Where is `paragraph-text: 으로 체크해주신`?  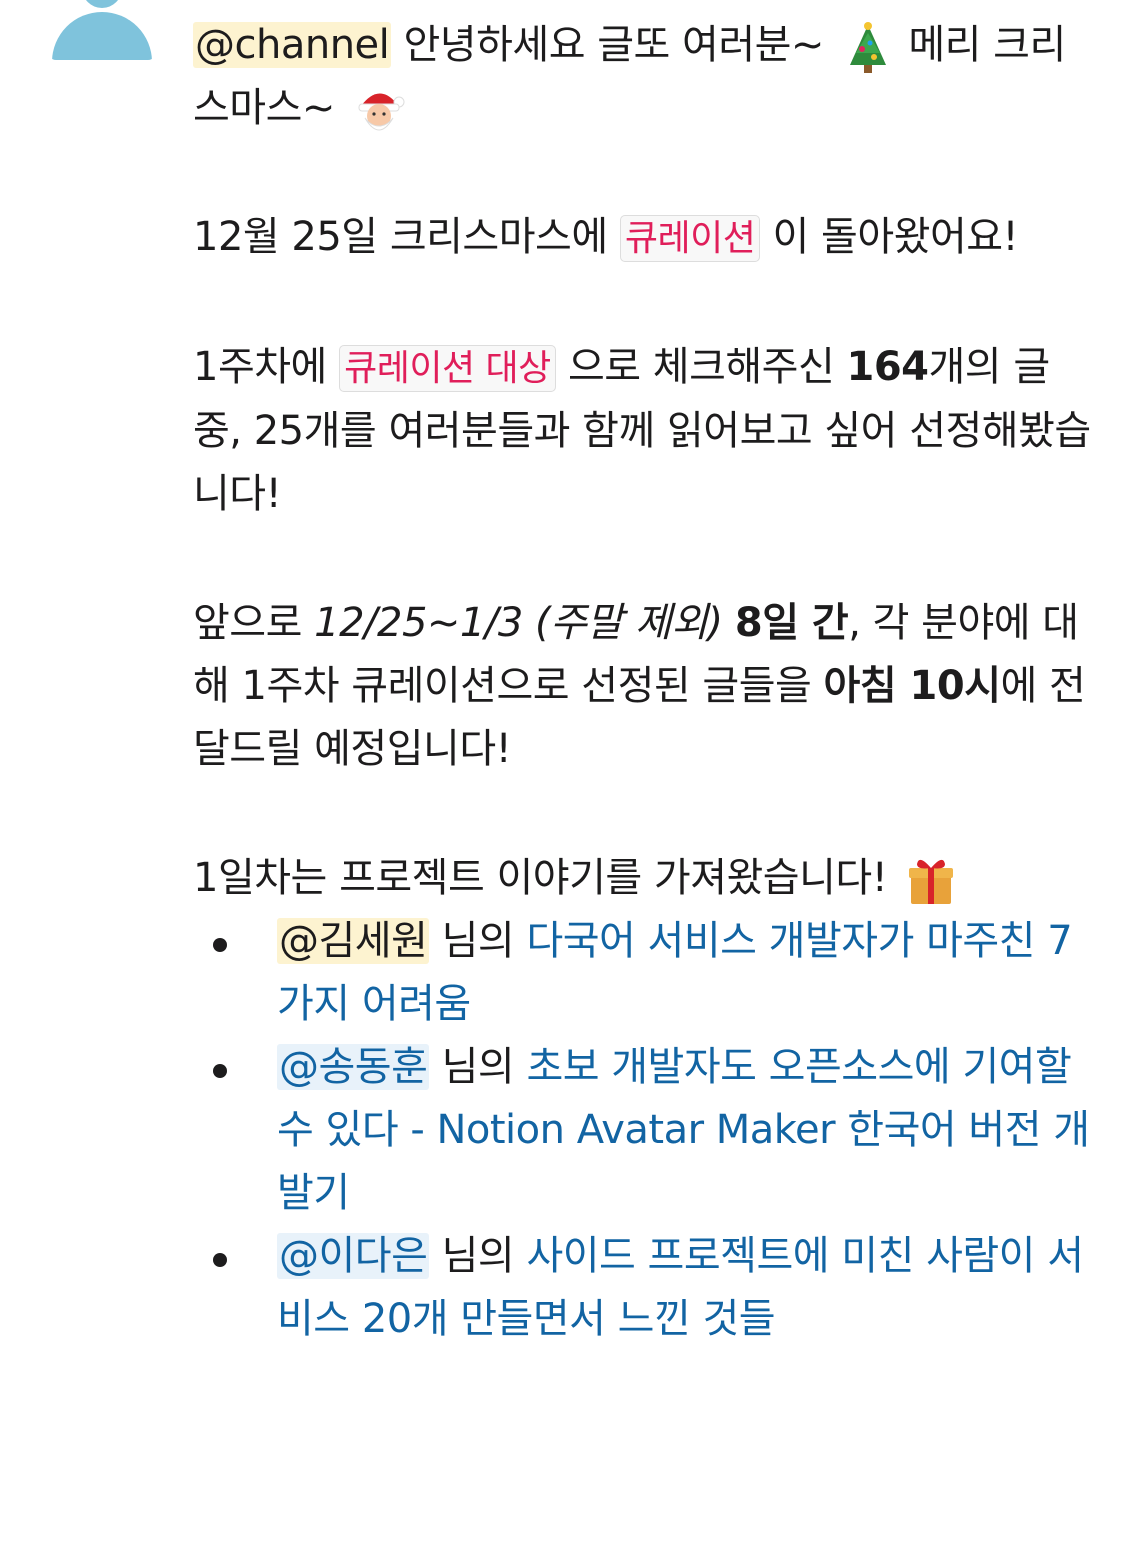
paragraph-text: 으로 체크해주신 is located at coordinates (701, 367).